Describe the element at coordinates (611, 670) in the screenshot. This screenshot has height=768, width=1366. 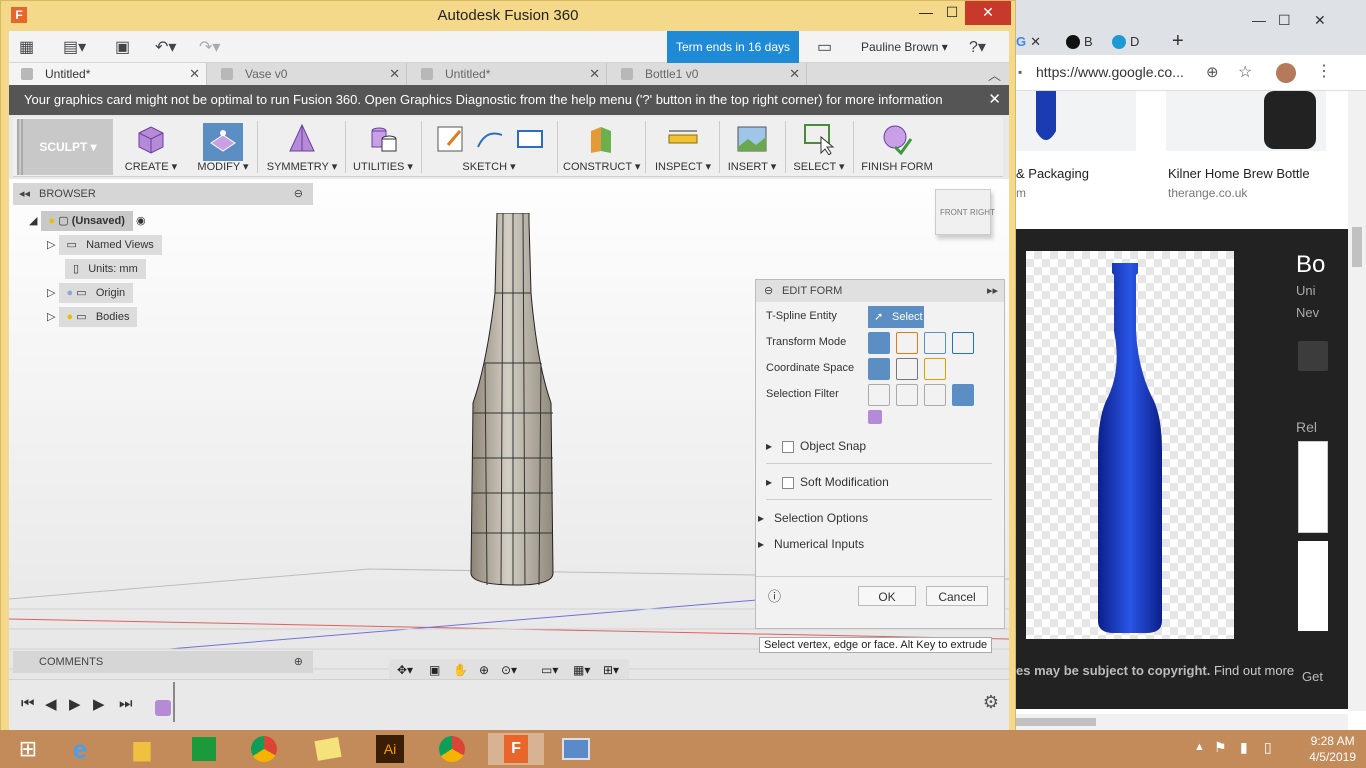
I see `viewports-icon: ⊞▾` at that location.